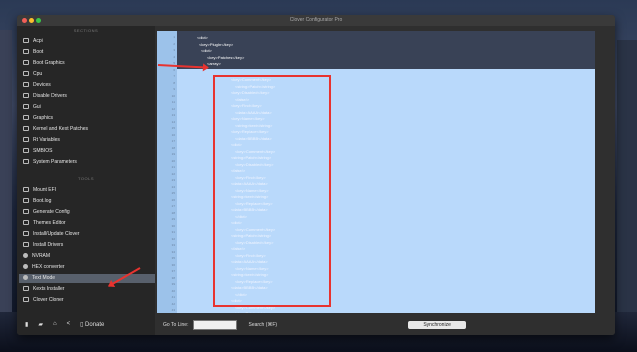 The height and width of the screenshot is (352, 637). I want to click on home-icon: ⌂, so click(55, 324).